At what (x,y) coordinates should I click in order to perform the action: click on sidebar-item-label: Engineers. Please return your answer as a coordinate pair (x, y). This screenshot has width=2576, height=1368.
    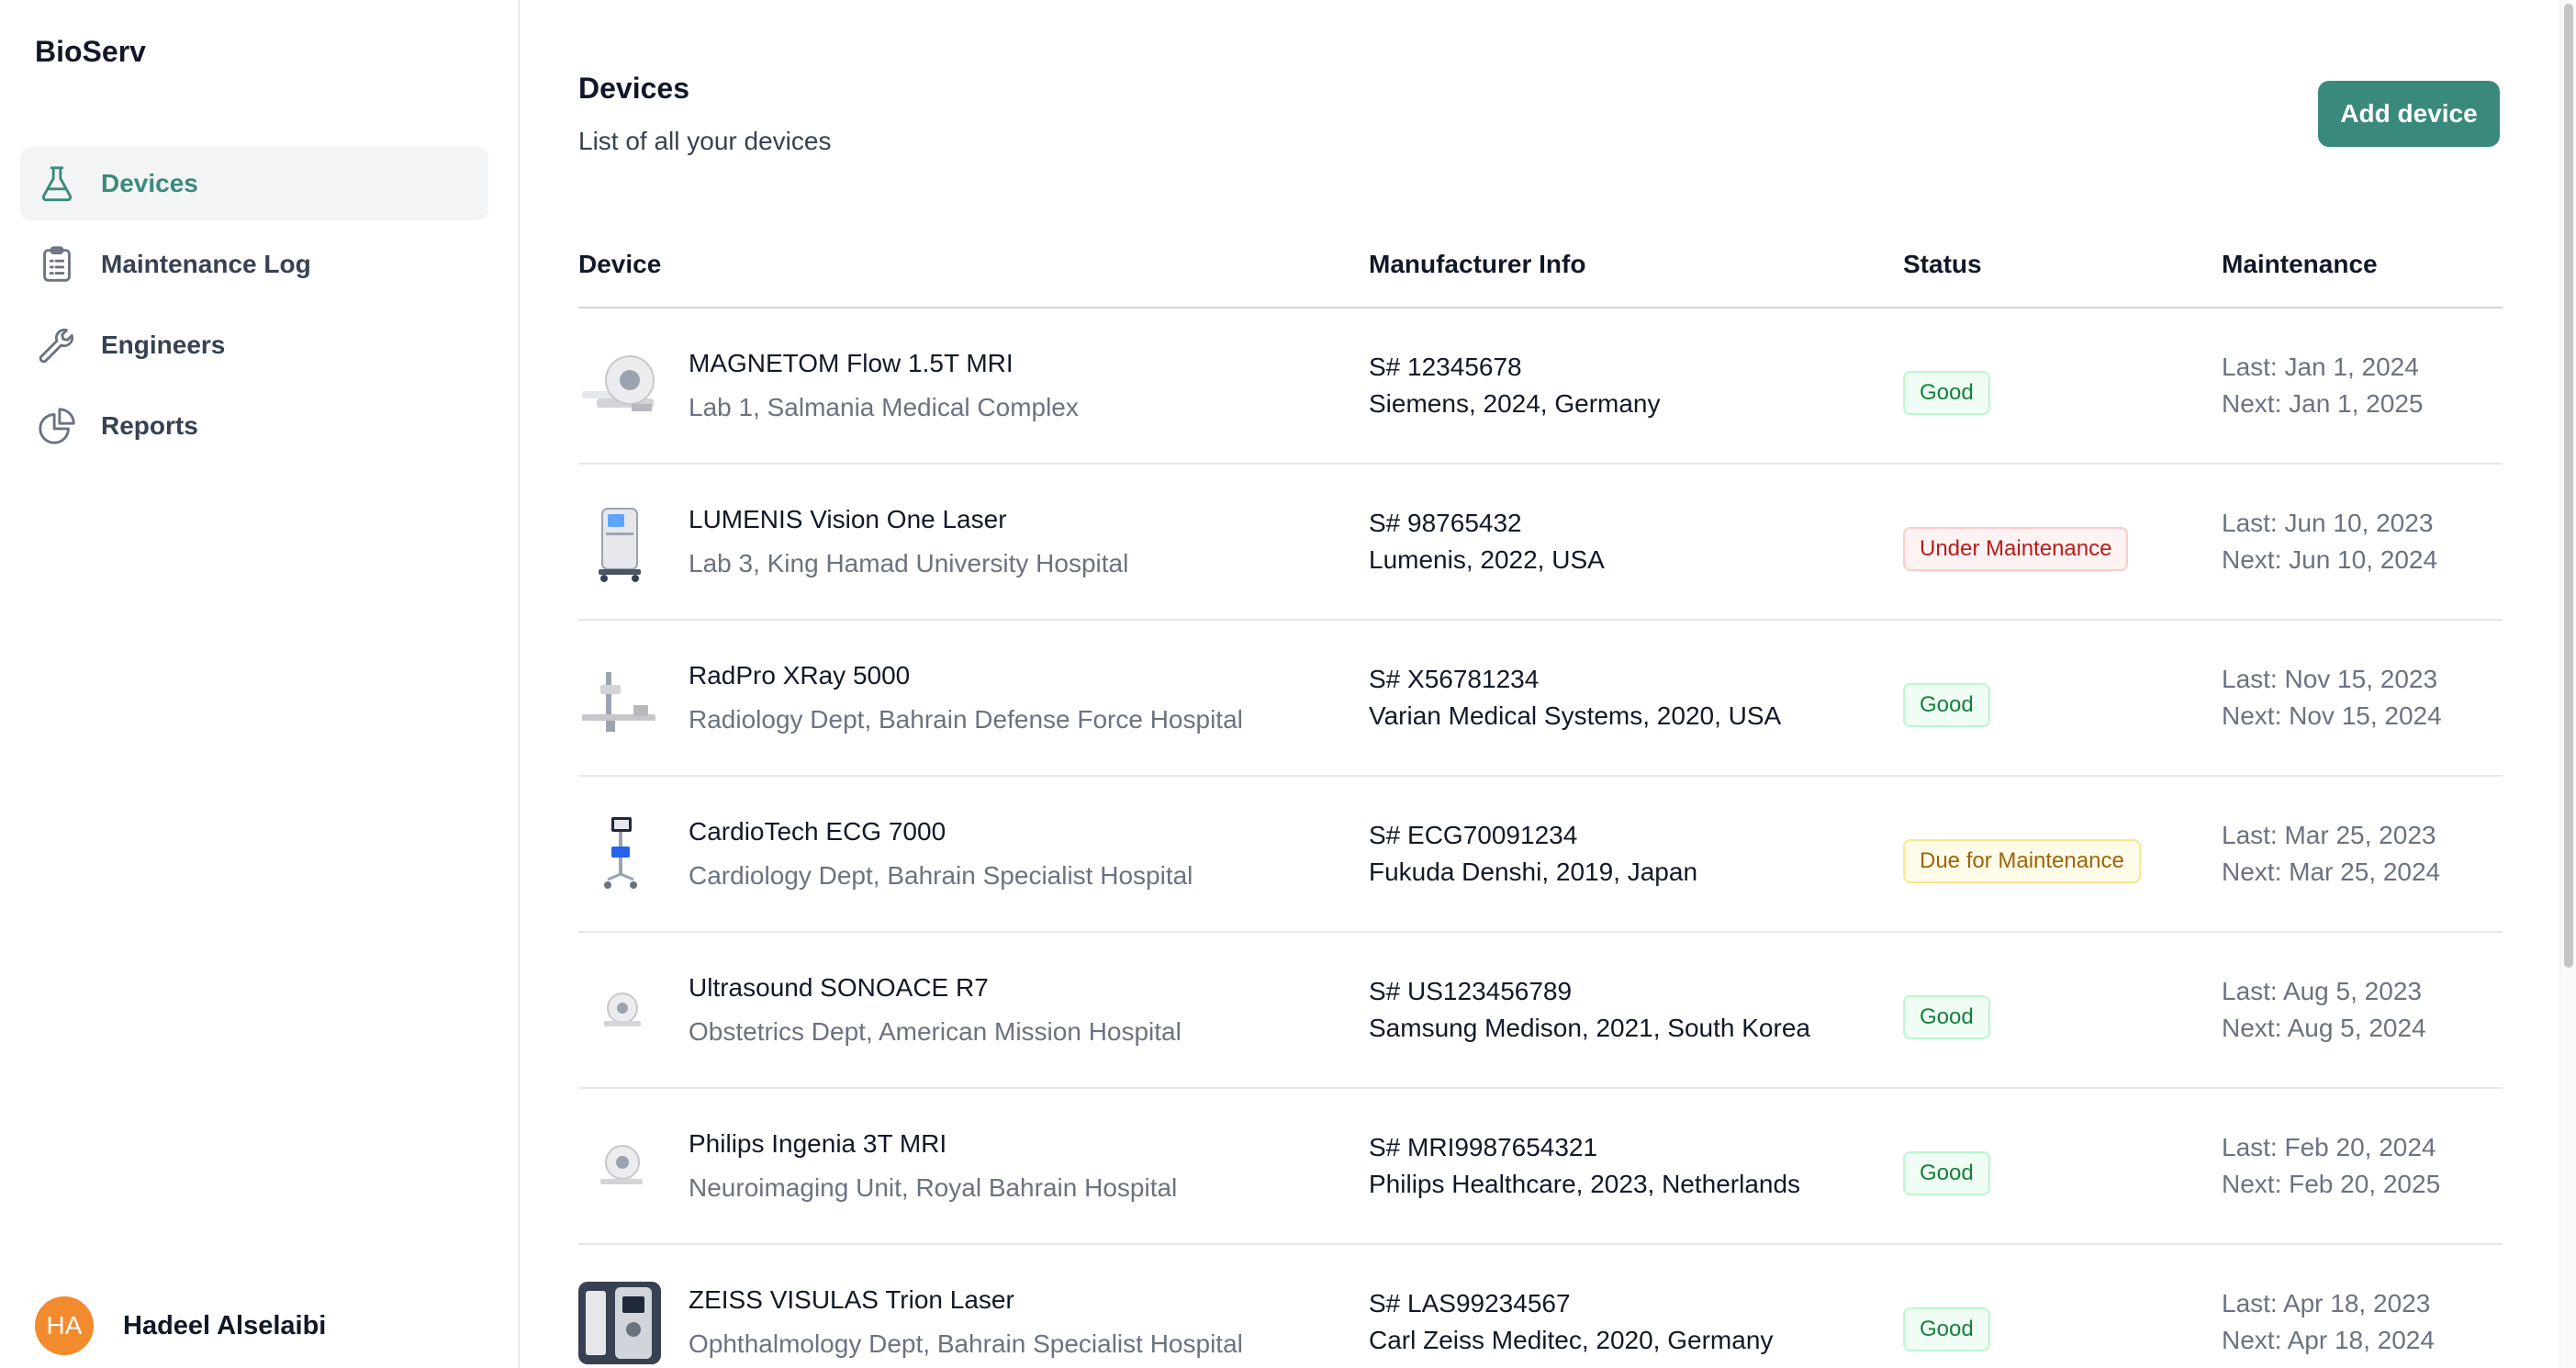
    Looking at the image, I should click on (163, 345).